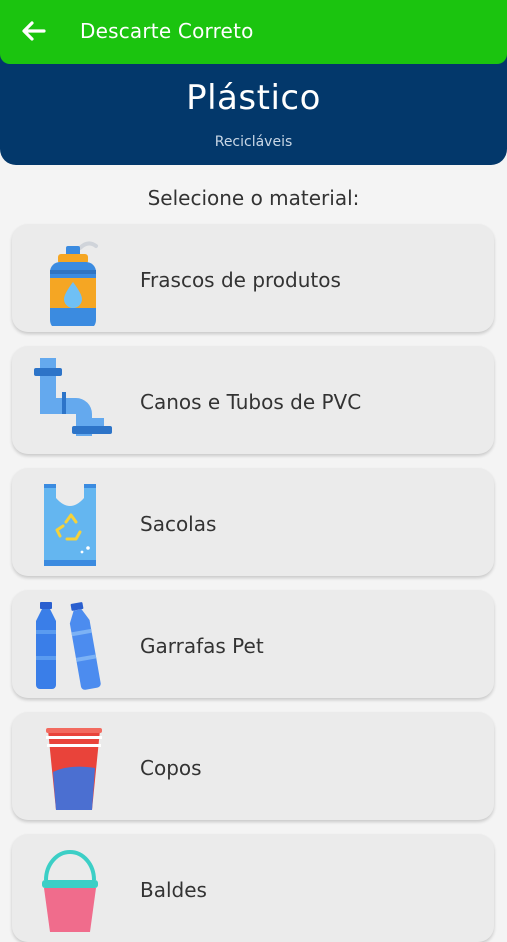 The width and height of the screenshot is (507, 942). Describe the element at coordinates (253, 98) in the screenshot. I see `category-title: Plástico` at that location.